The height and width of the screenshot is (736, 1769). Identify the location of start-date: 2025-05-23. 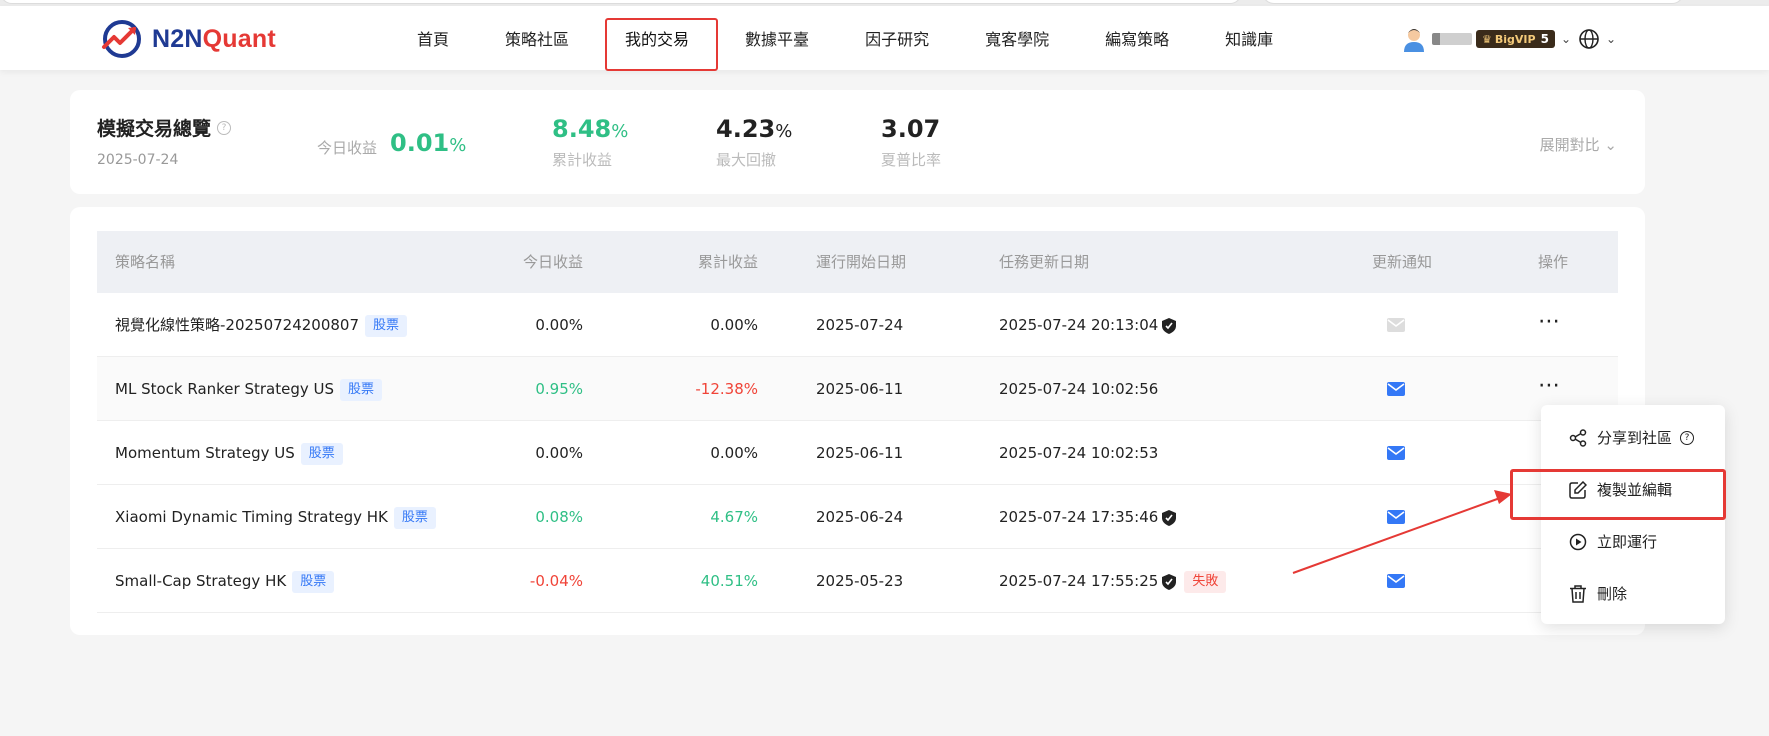
(860, 581).